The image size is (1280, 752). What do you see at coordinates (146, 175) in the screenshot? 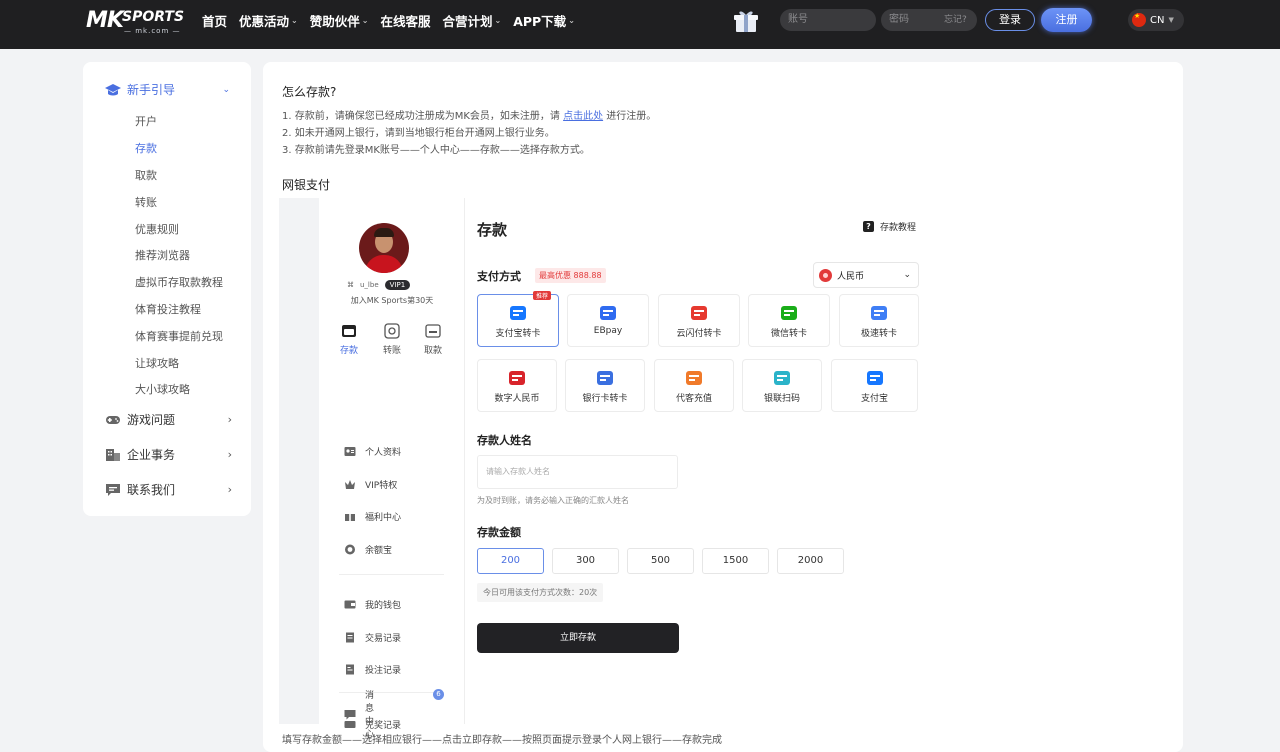
I see `sidebar-item-withdraw: 取款` at bounding box center [146, 175].